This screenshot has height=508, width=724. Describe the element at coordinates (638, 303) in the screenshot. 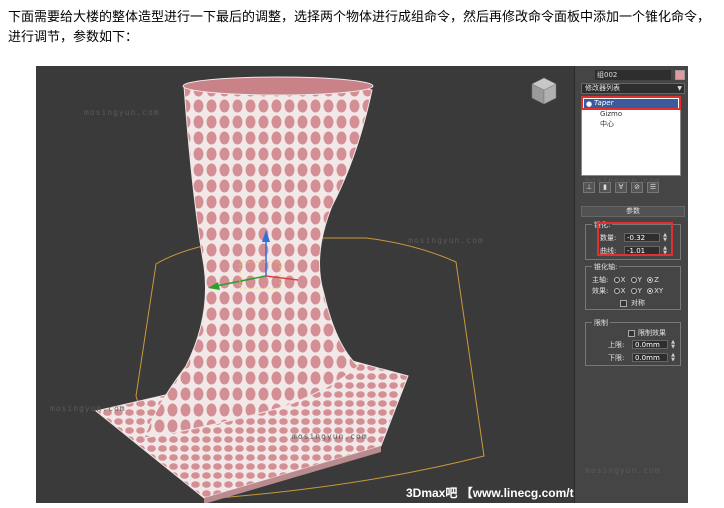

I see `symmetry-label: 对称` at that location.